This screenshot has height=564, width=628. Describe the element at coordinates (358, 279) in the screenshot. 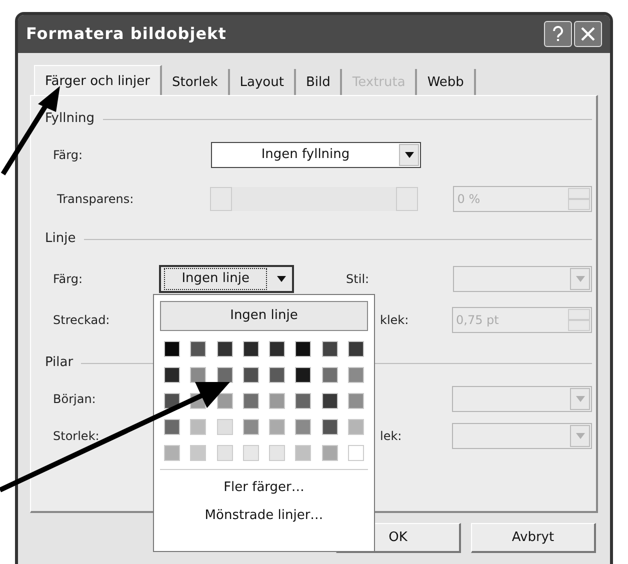

I see `field-label: Stil:` at that location.